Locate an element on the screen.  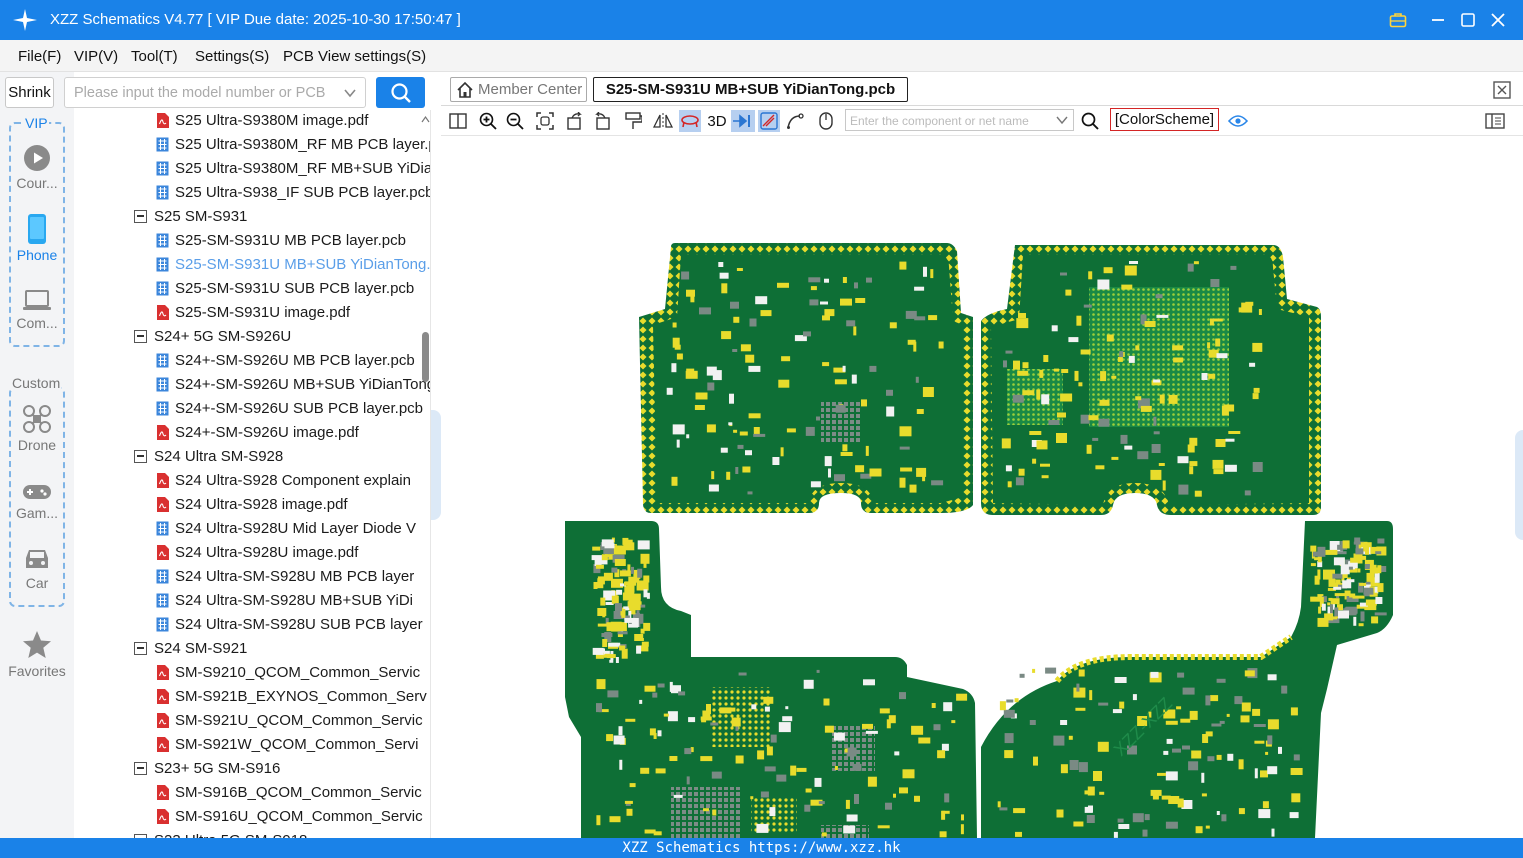
menu-pcb-view-settings: PCB View settings(S) is located at coordinates (354, 56).